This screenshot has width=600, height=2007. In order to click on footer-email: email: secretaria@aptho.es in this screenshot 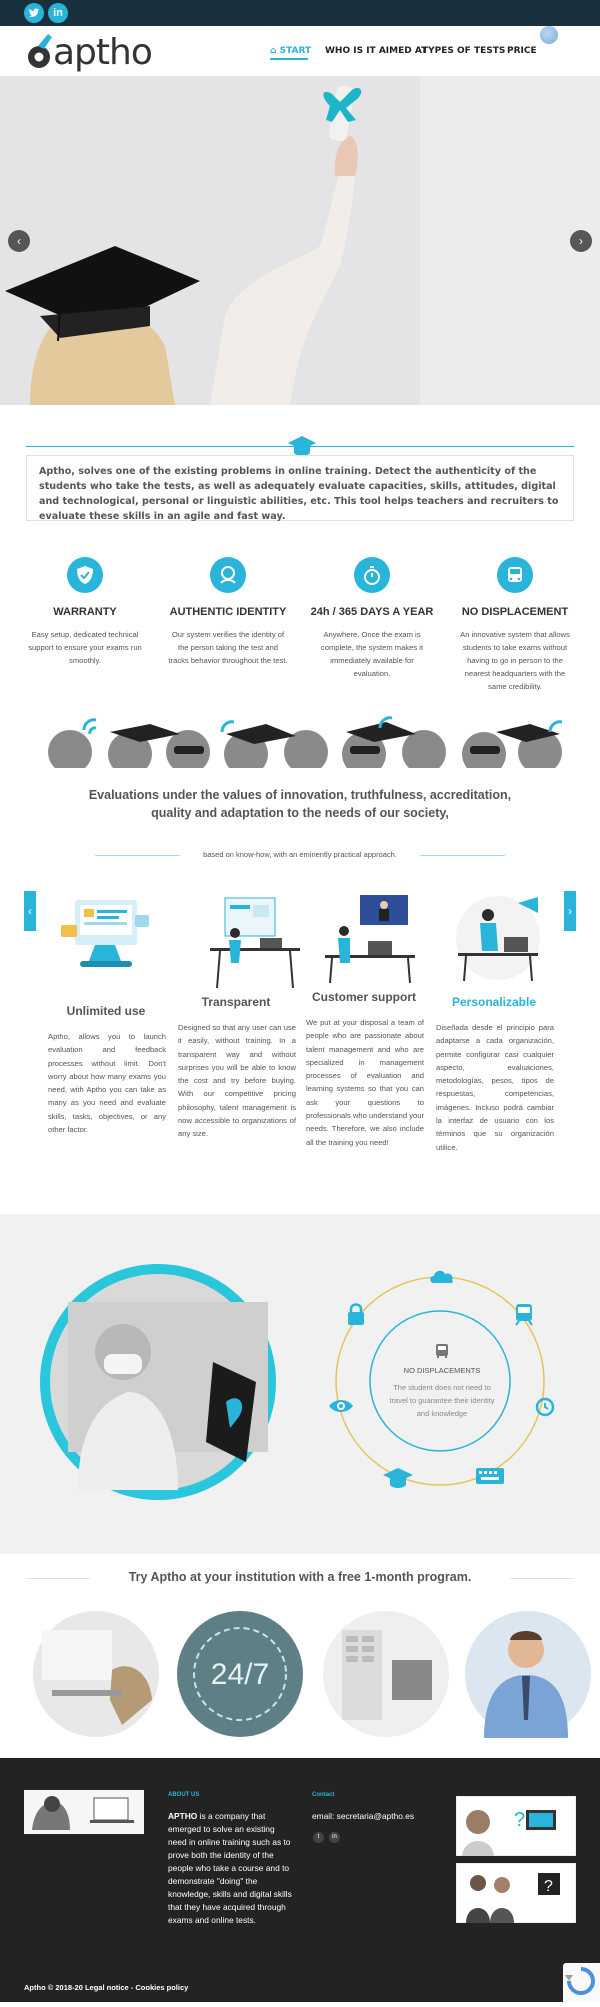, I will do `click(363, 1816)`.